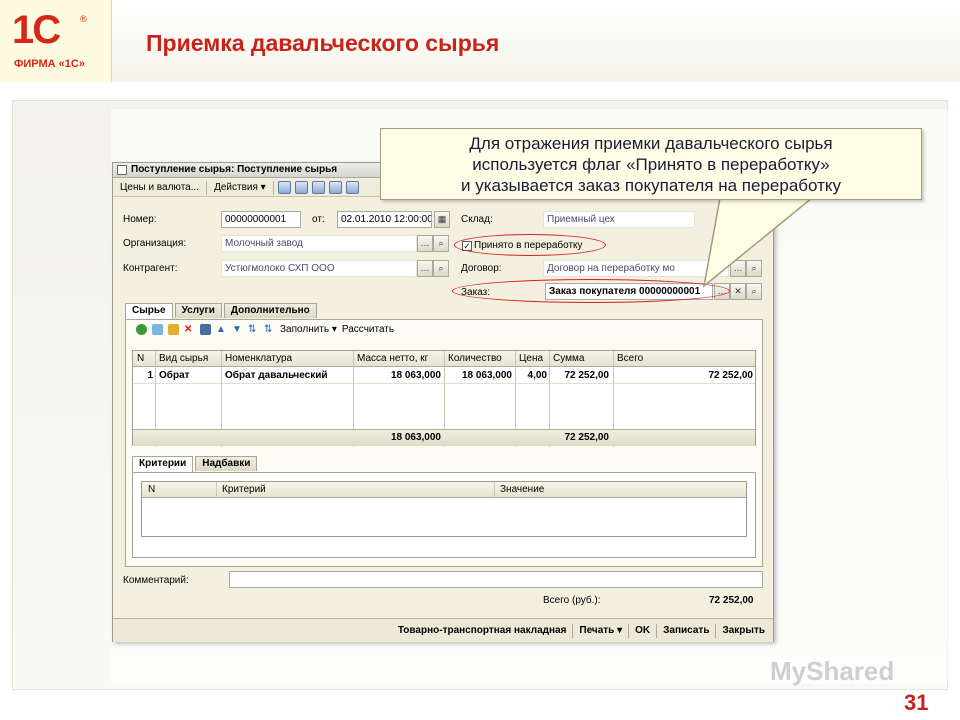 Image resolution: width=960 pixels, height=720 pixels. Describe the element at coordinates (189, 329) in the screenshot. I see `delete-row-icon: ✕` at that location.